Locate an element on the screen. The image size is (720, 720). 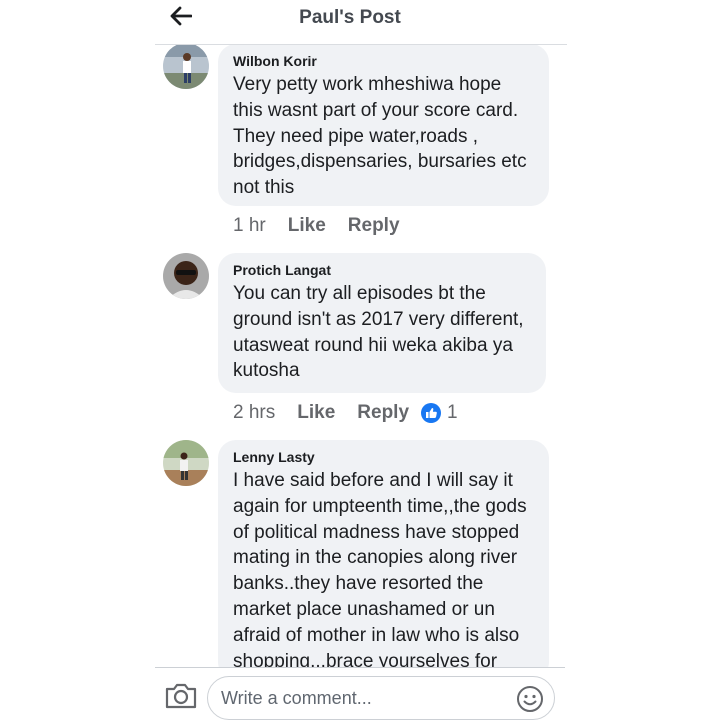
arrow-left-icon is located at coordinates (181, 16).